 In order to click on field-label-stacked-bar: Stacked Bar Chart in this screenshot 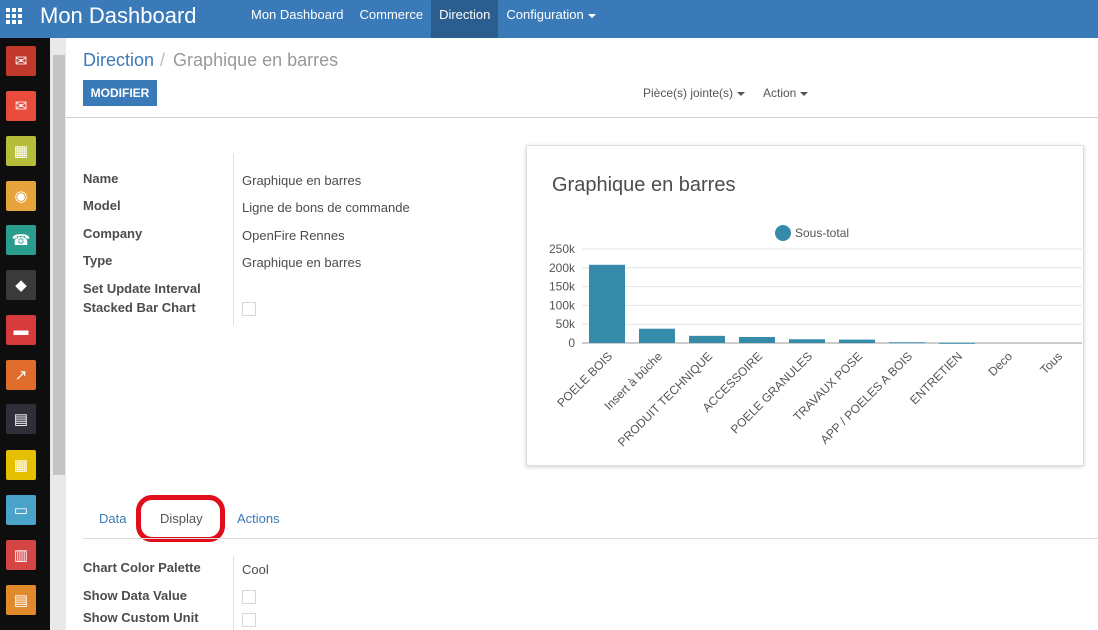, I will do `click(139, 307)`.